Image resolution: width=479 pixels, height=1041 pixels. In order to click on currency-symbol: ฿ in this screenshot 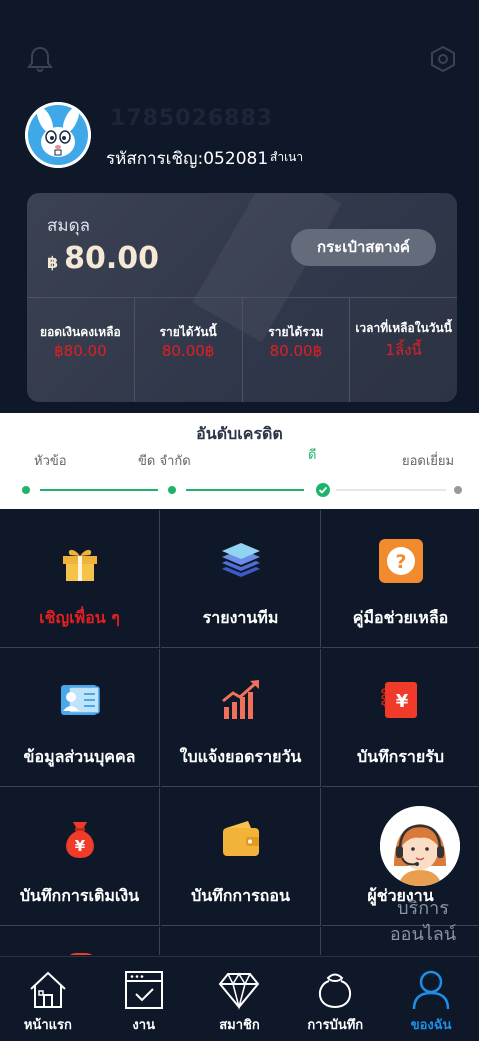, I will do `click(53, 262)`.